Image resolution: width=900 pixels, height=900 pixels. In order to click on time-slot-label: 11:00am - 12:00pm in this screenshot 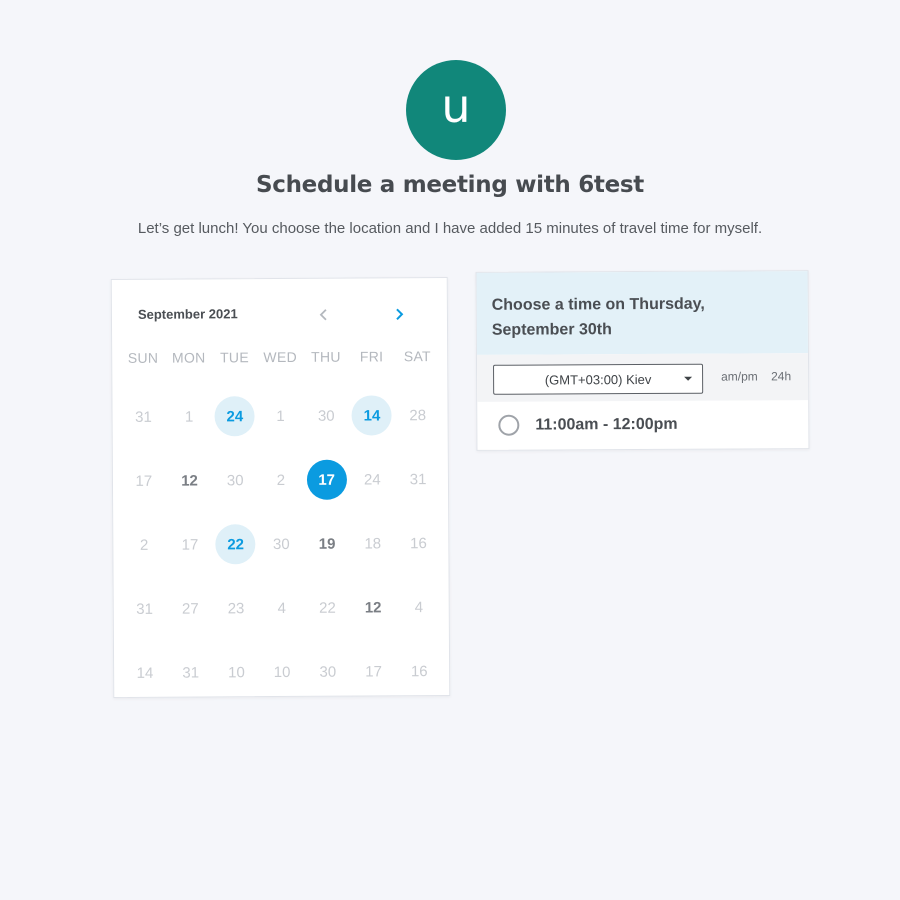, I will do `click(606, 424)`.